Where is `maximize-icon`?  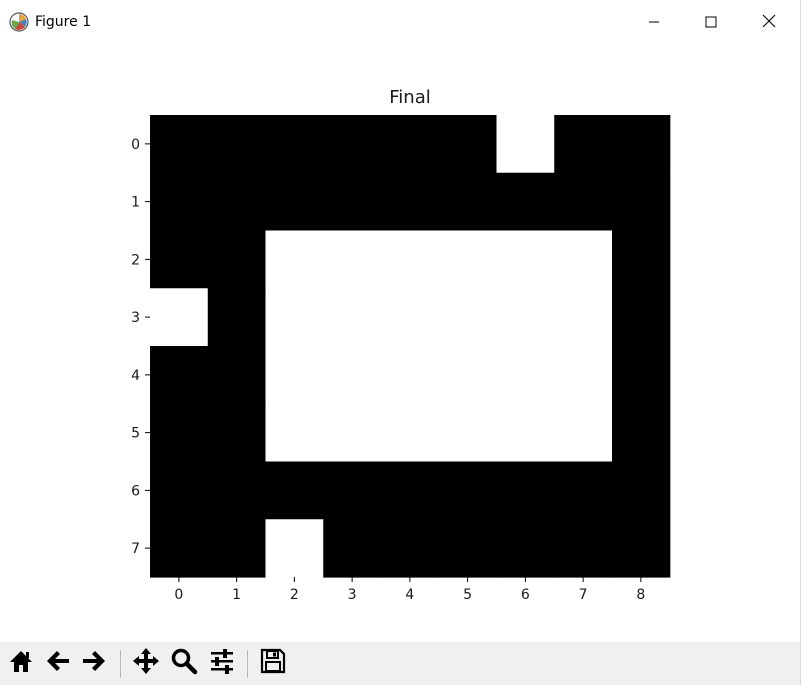 maximize-icon is located at coordinates (711, 22).